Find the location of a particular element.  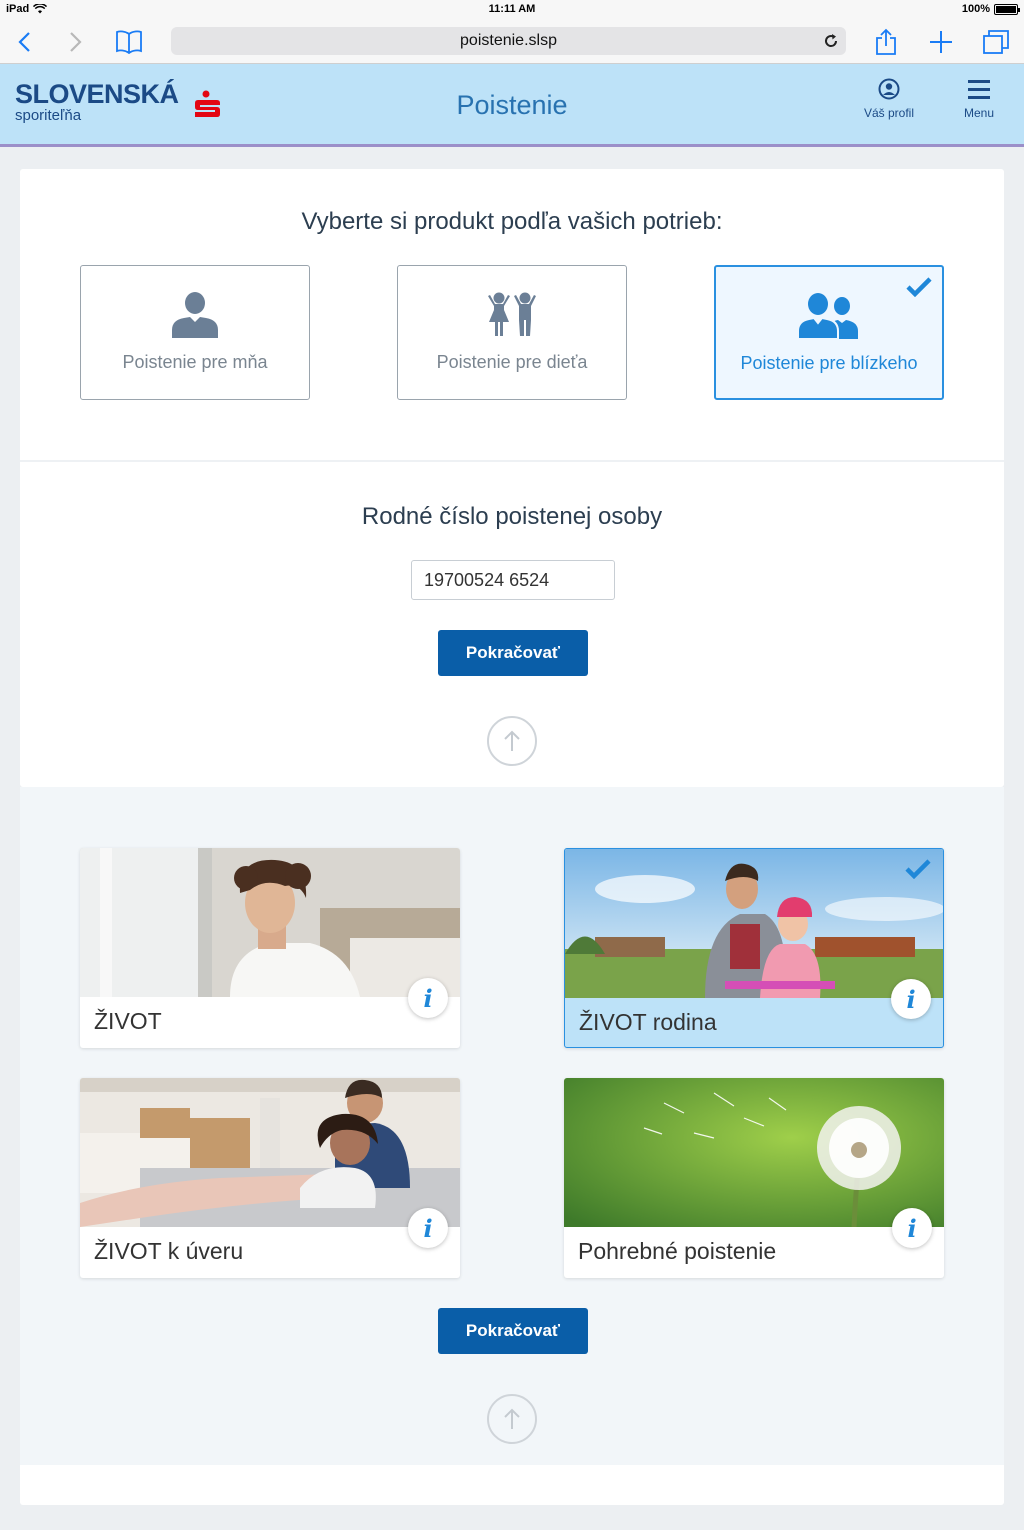

menu-label: Menu is located at coordinates (979, 113).